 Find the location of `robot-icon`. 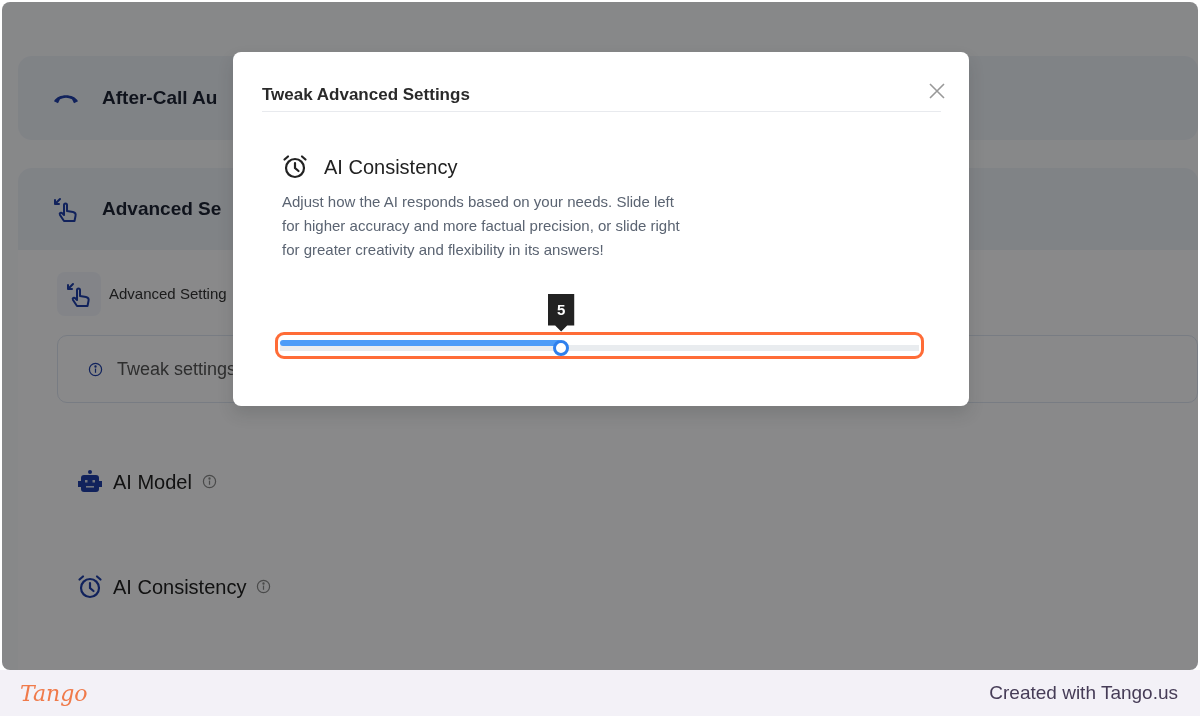

robot-icon is located at coordinates (90, 481).